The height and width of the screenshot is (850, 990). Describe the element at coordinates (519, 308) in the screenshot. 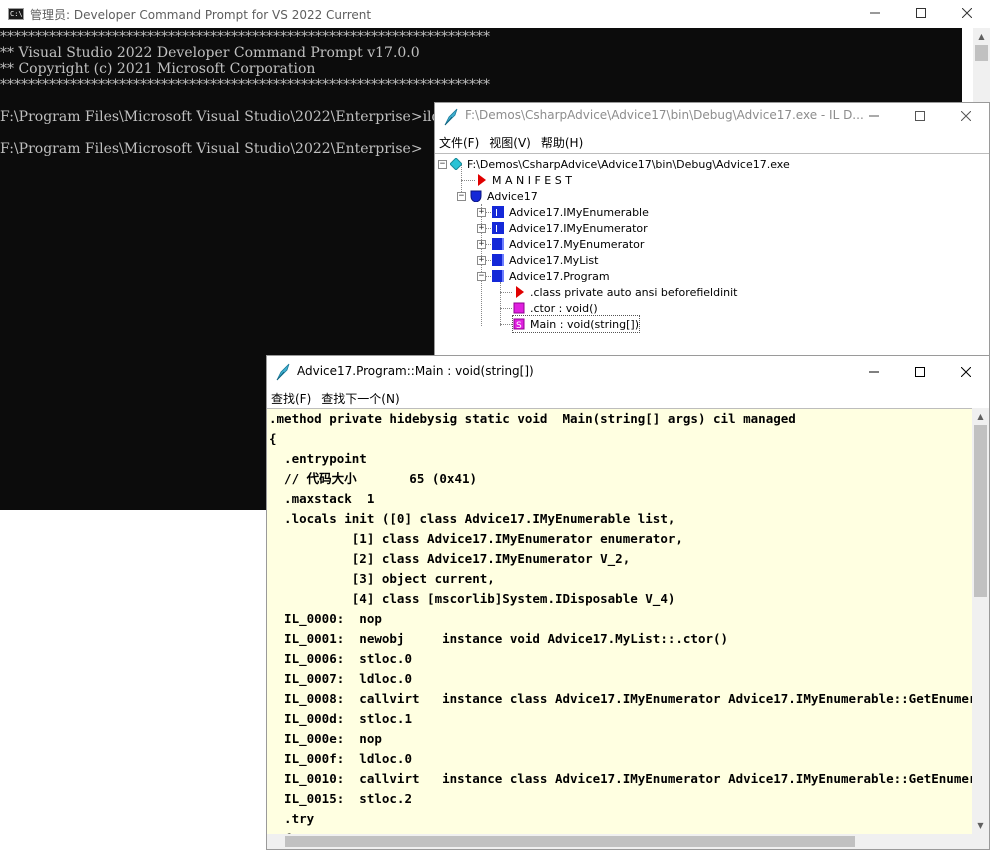

I see `method-icon` at that location.